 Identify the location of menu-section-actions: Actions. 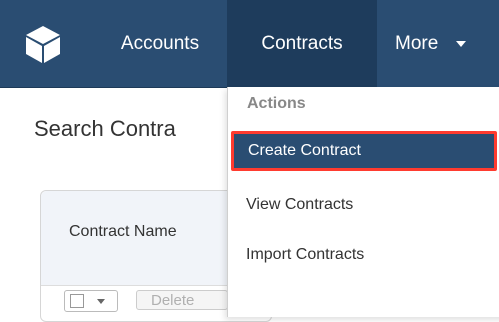
(276, 103).